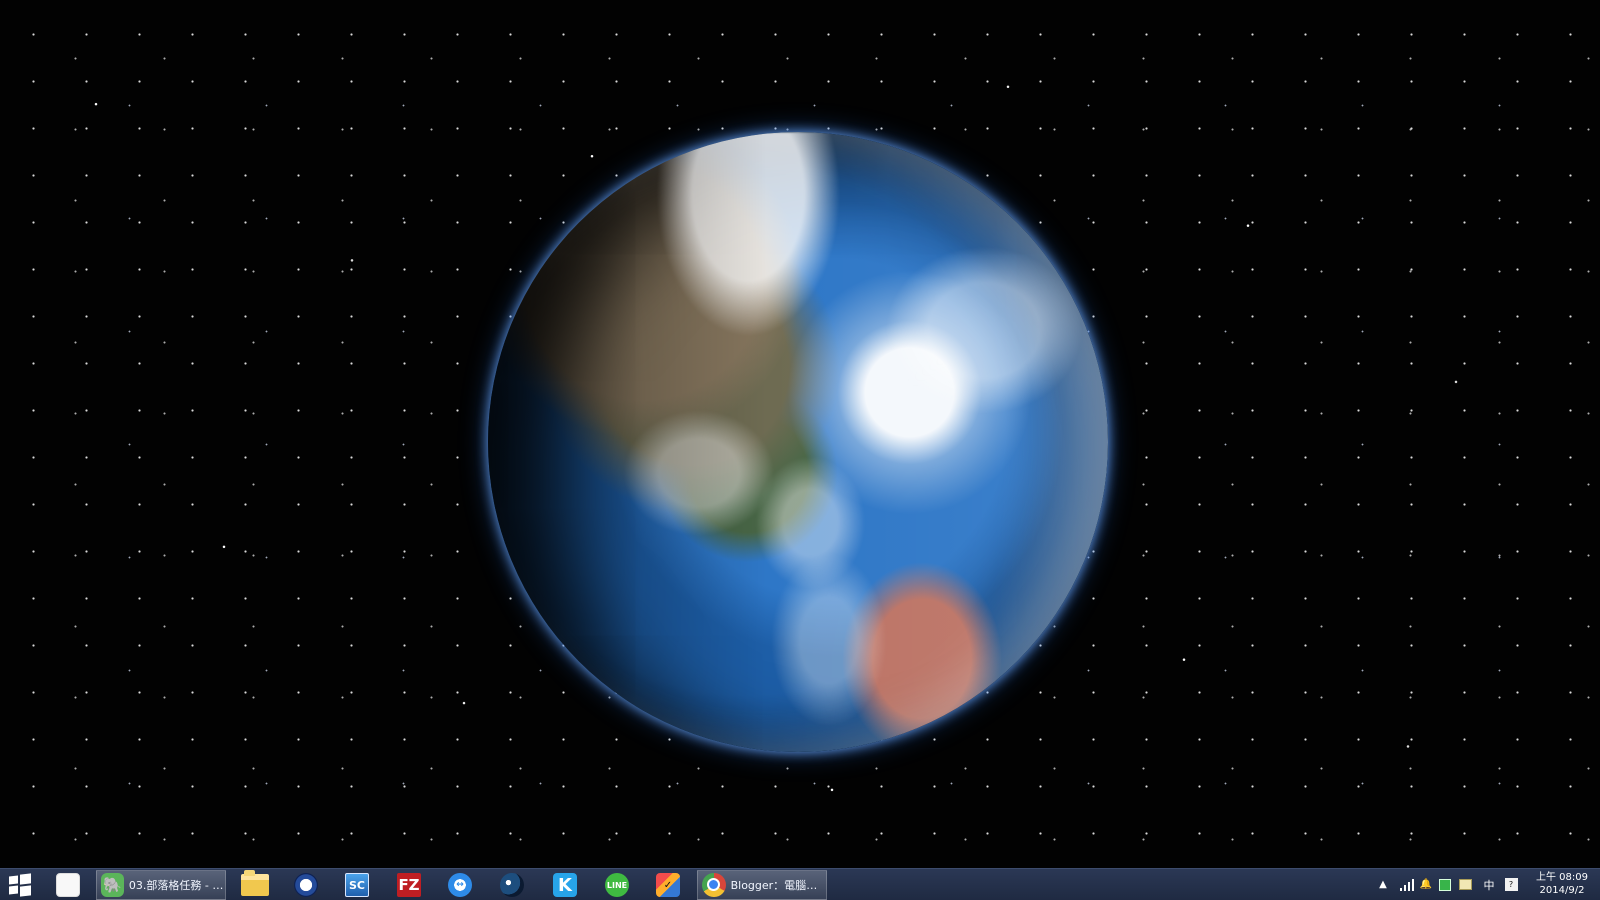  I want to click on input-language-indicator: 中, so click(1489, 884).